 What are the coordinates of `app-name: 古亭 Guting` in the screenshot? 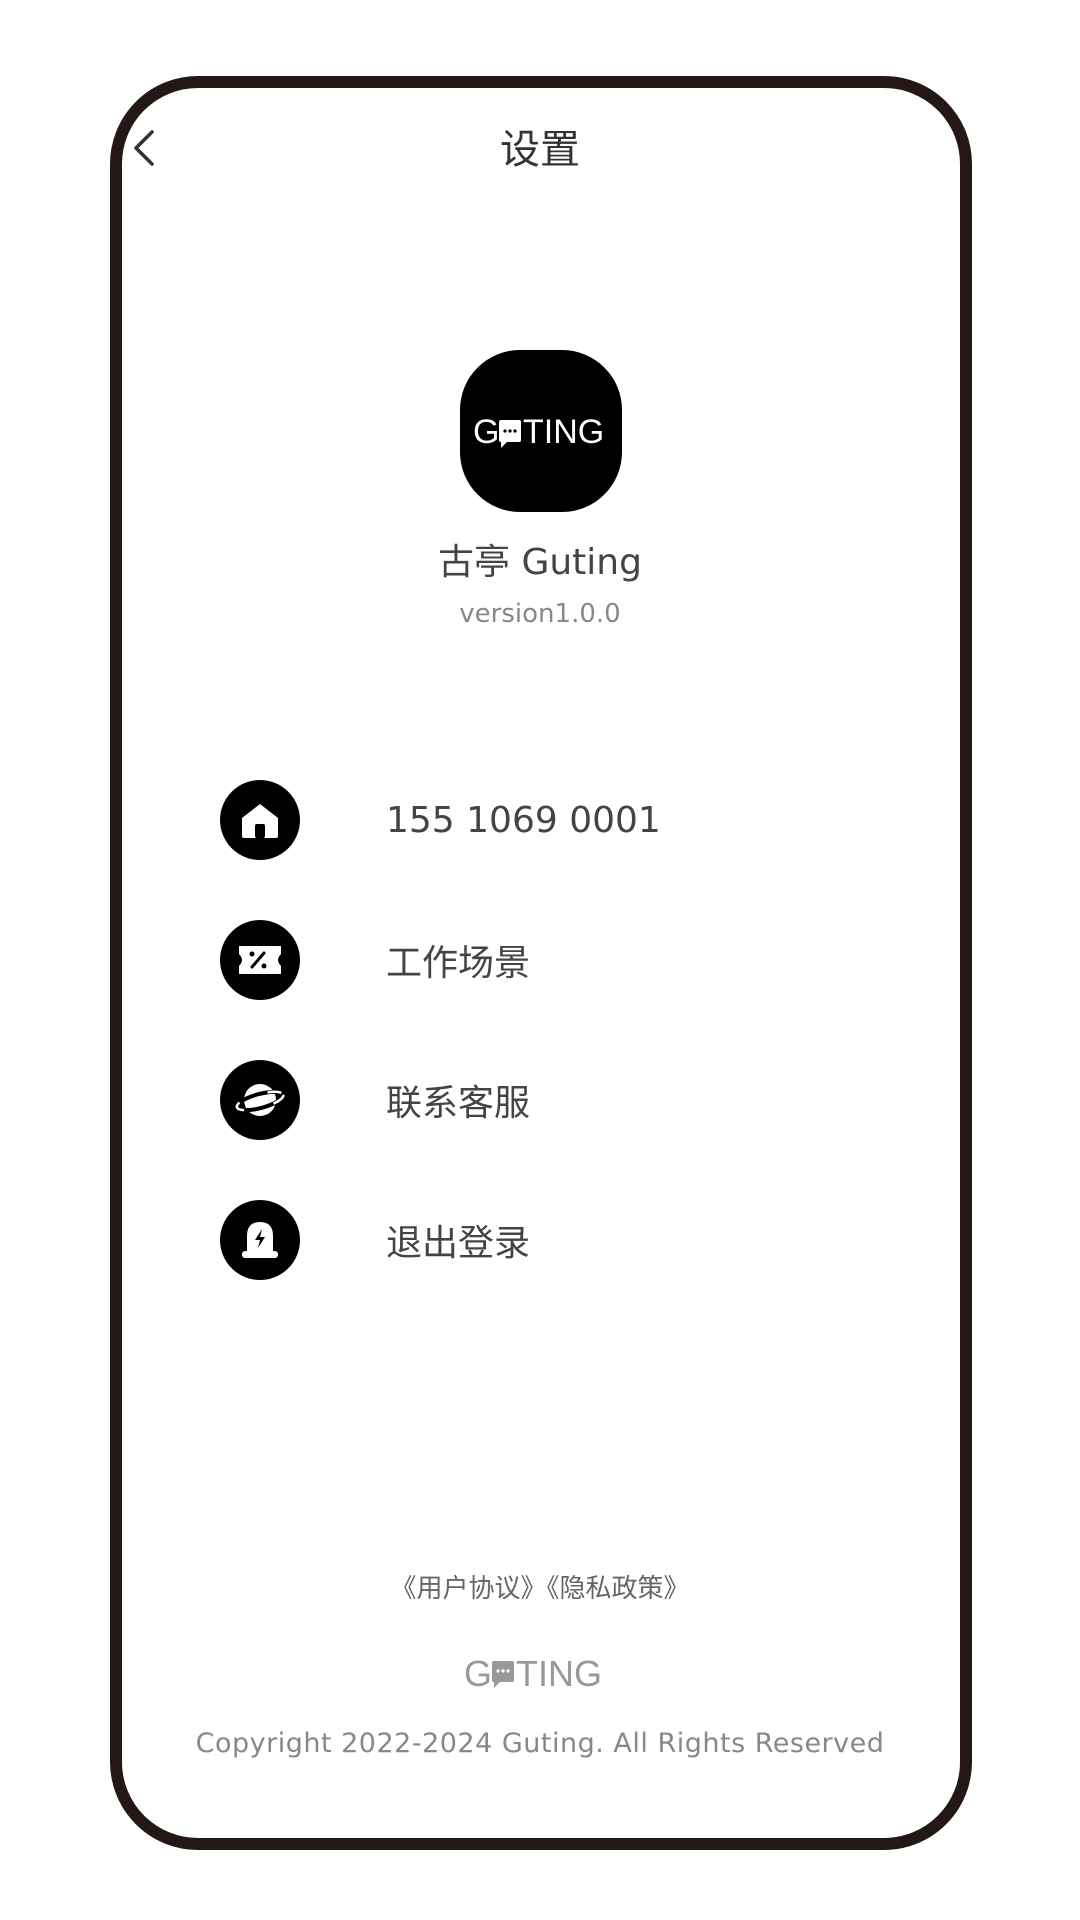 It's located at (540, 562).